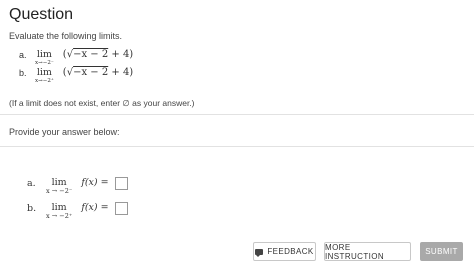 The image size is (474, 269). Describe the element at coordinates (23, 73) in the screenshot. I see `part-label: b.` at that location.